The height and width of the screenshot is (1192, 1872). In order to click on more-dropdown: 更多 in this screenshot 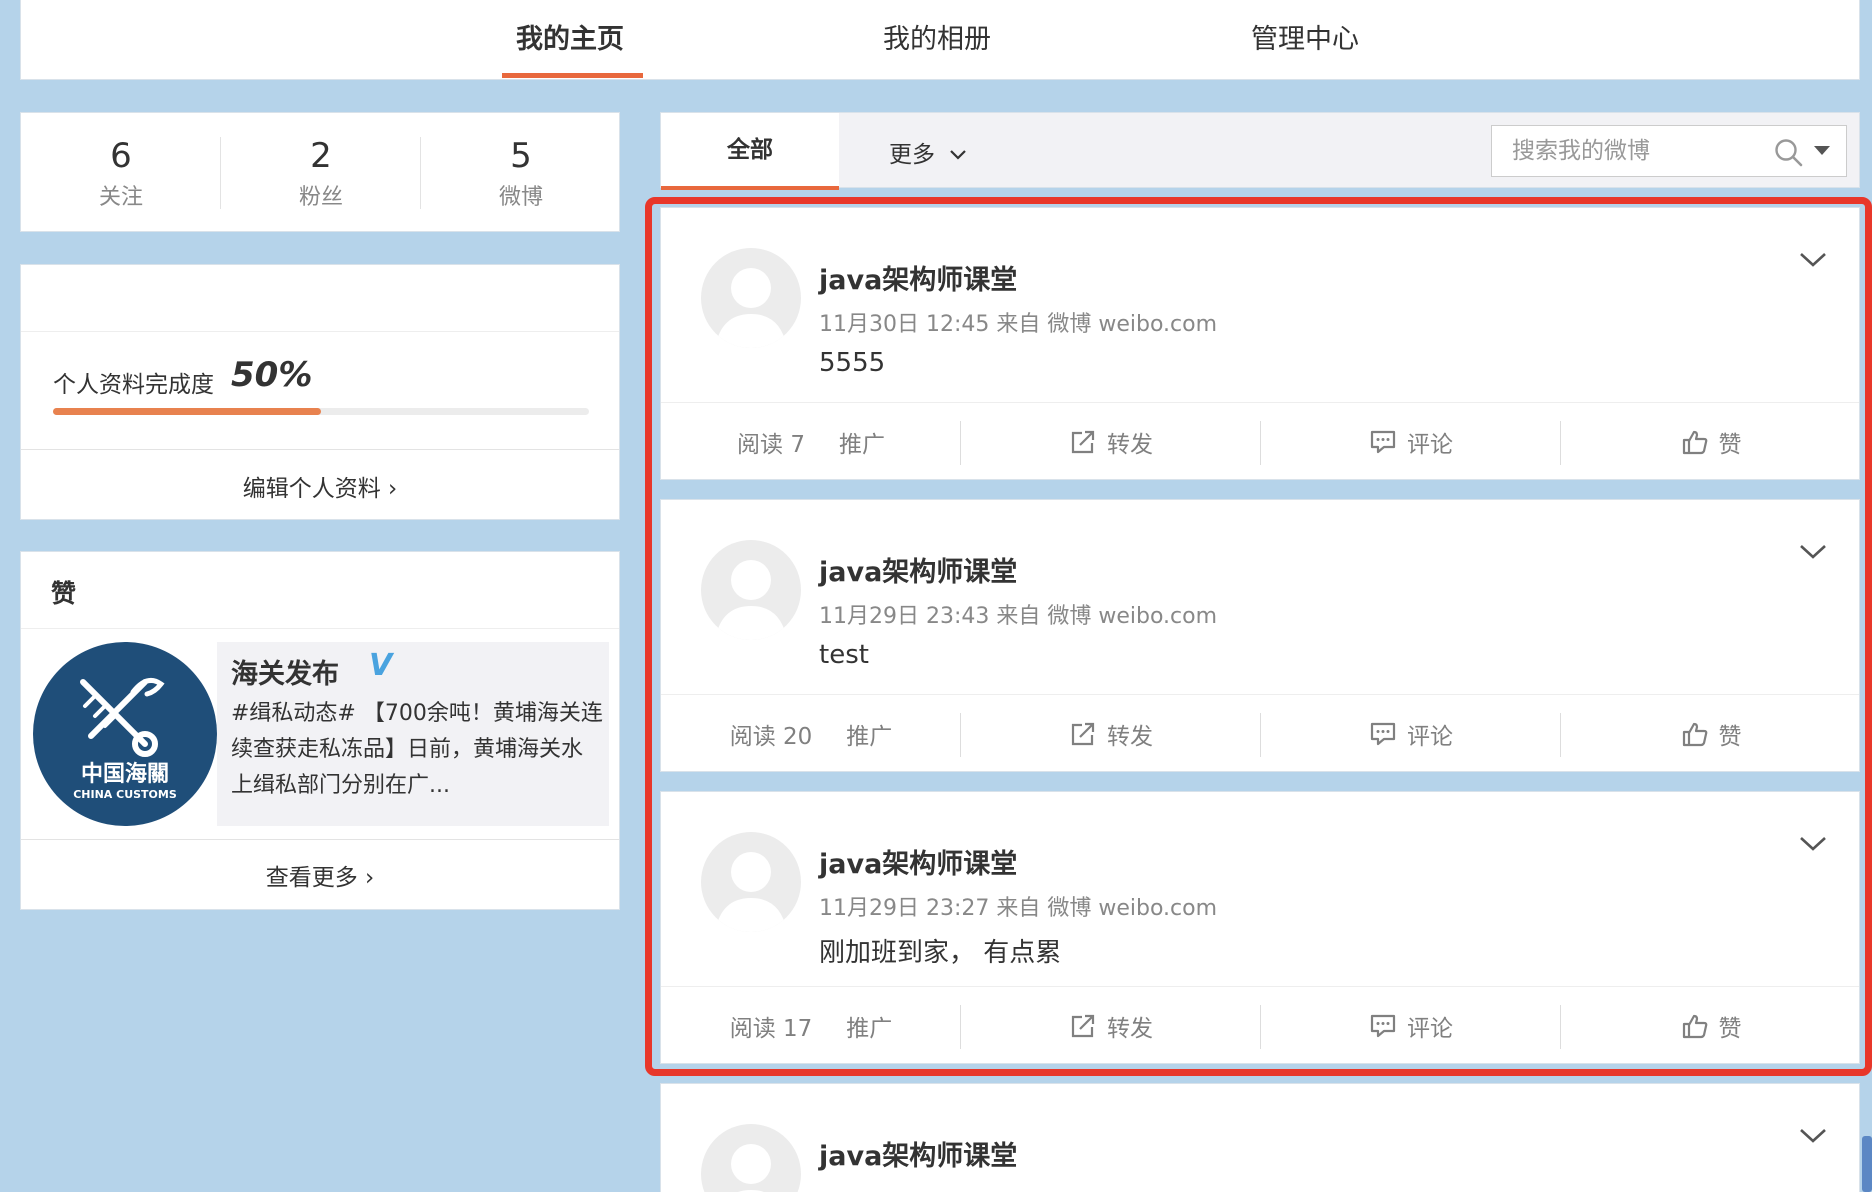, I will do `click(928, 152)`.